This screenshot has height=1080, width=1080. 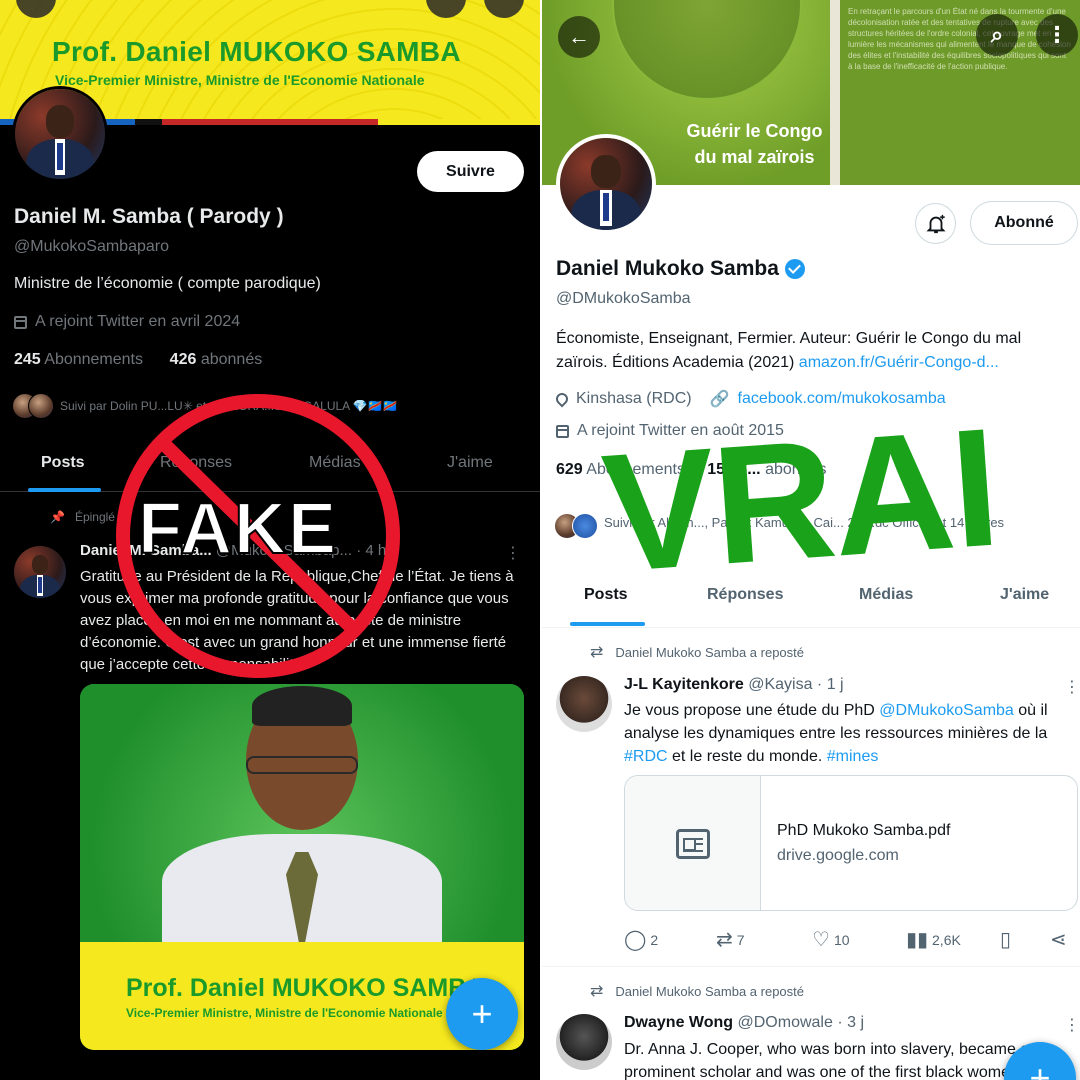 I want to click on post-handle: @Kayisa, so click(x=780, y=684).